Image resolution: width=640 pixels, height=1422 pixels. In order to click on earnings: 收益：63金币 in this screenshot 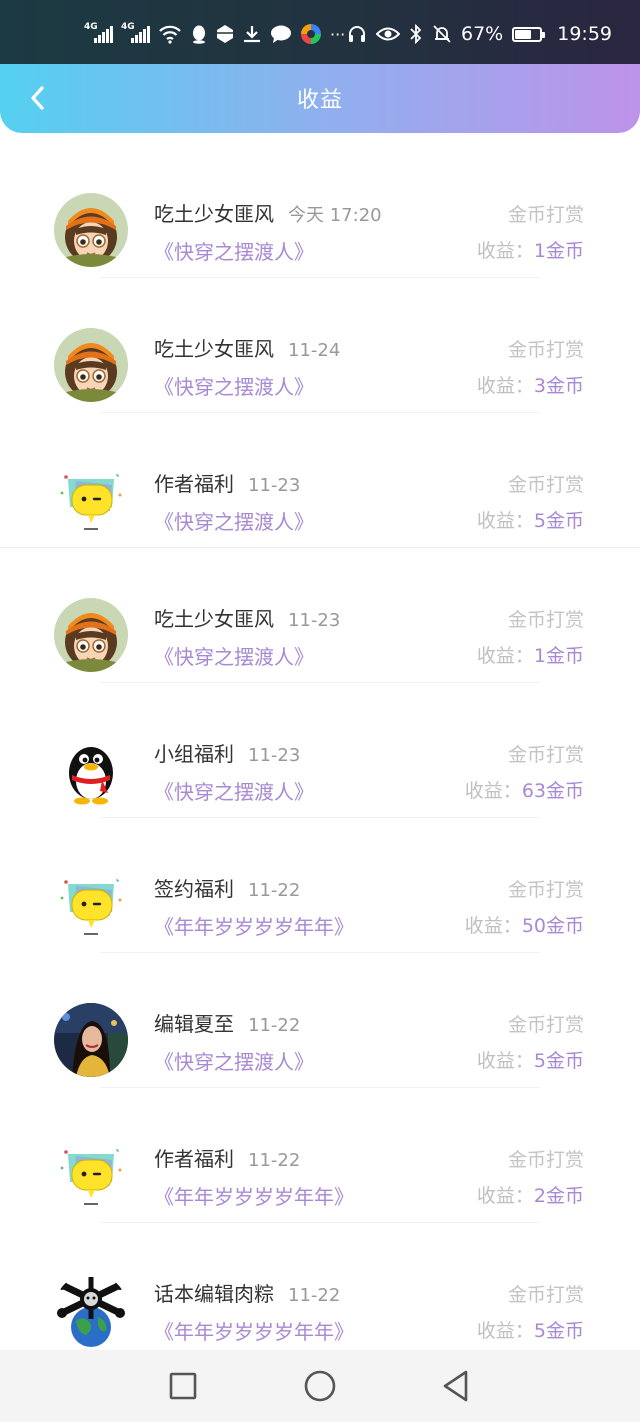, I will do `click(524, 789)`.